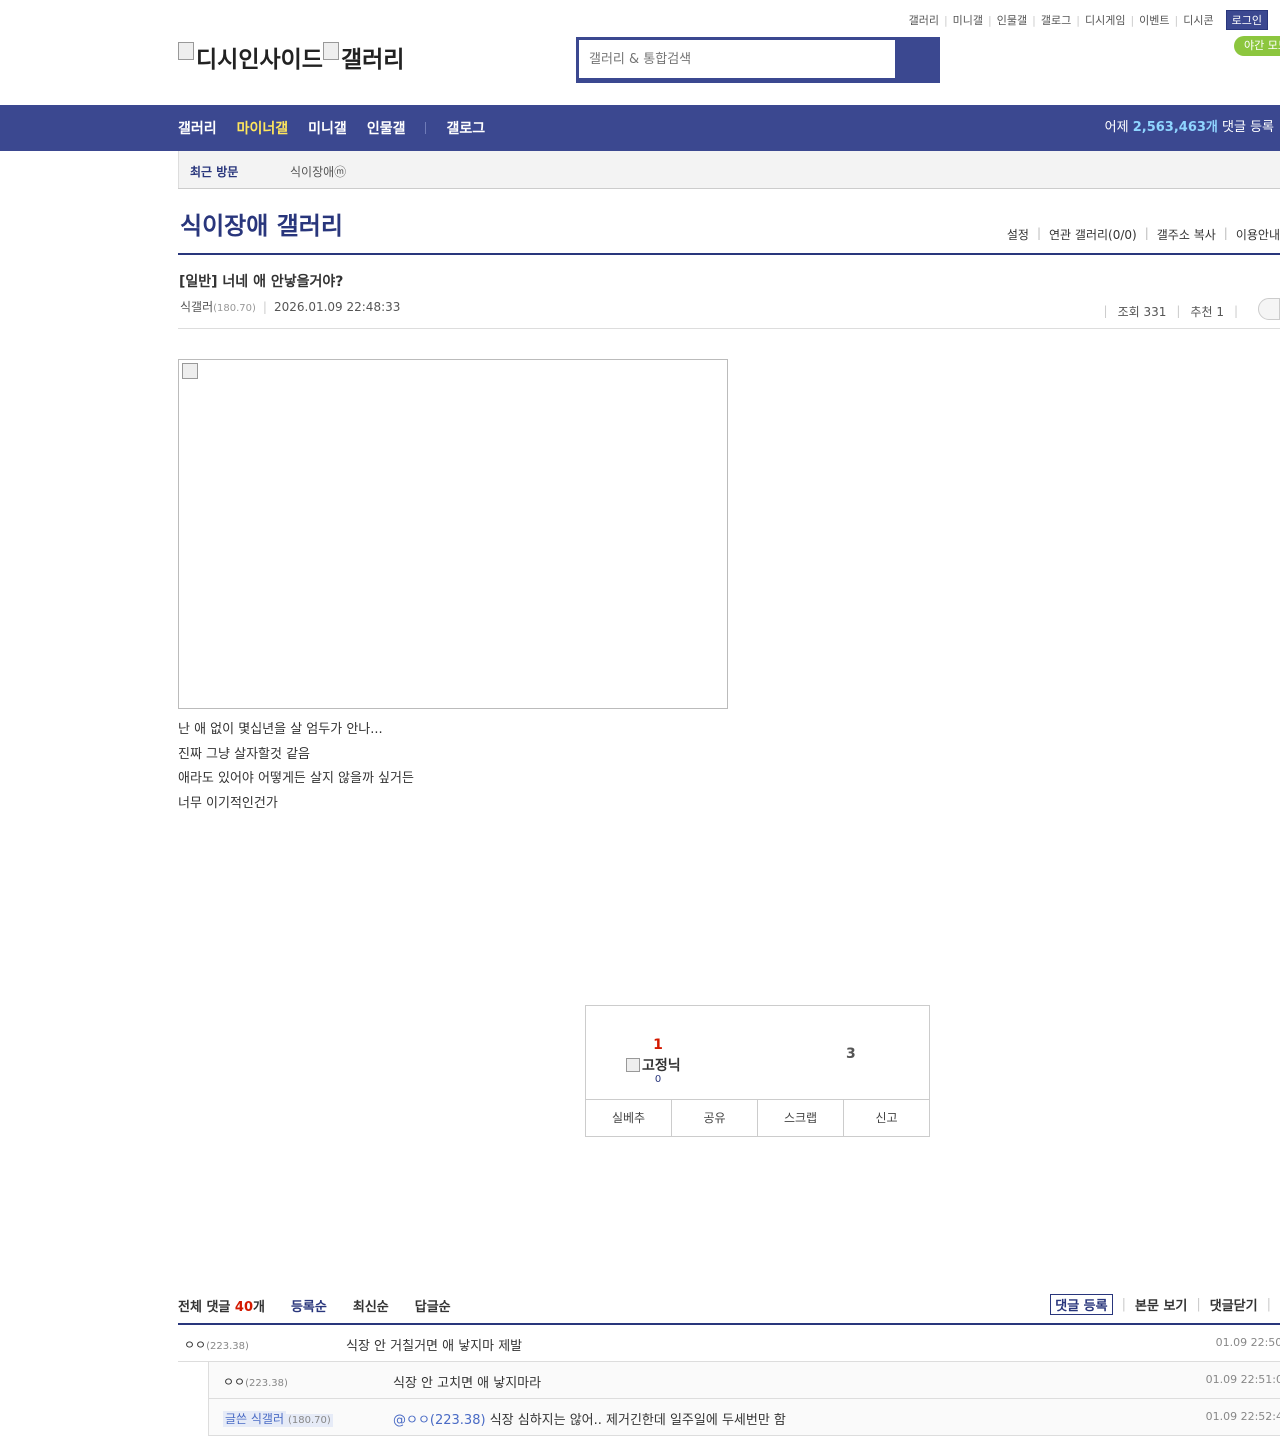 The width and height of the screenshot is (1280, 1436). What do you see at coordinates (386, 128) in the screenshot?
I see `nav-persongal: 인물갤` at bounding box center [386, 128].